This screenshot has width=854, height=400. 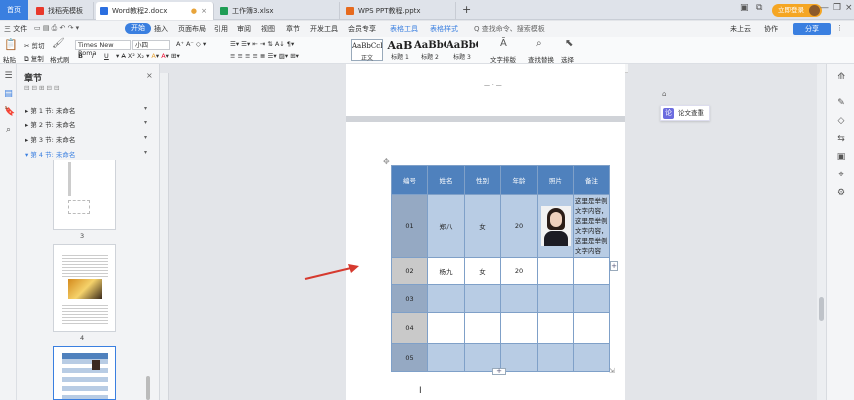 What do you see at coordinates (759, 8) in the screenshot?
I see `multi-window-icon: ⧉` at bounding box center [759, 8].